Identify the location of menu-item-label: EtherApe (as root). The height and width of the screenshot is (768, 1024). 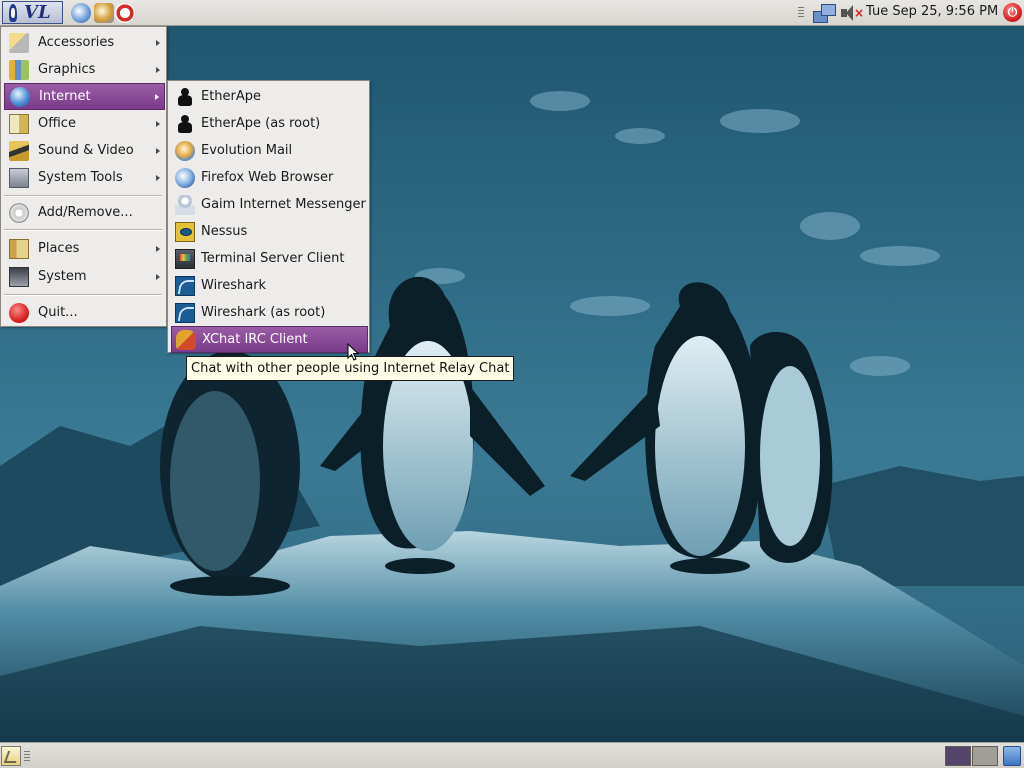
(261, 123).